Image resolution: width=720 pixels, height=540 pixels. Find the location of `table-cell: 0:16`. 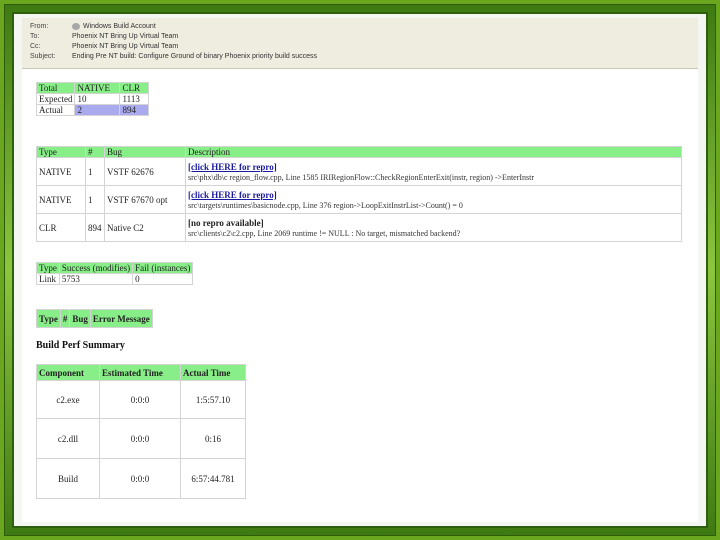

table-cell: 0:16 is located at coordinates (213, 438).